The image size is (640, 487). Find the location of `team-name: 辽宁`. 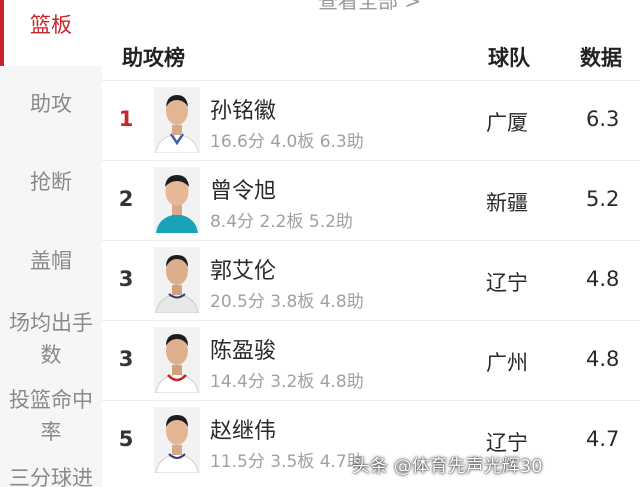

team-name: 辽宁 is located at coordinates (507, 283).